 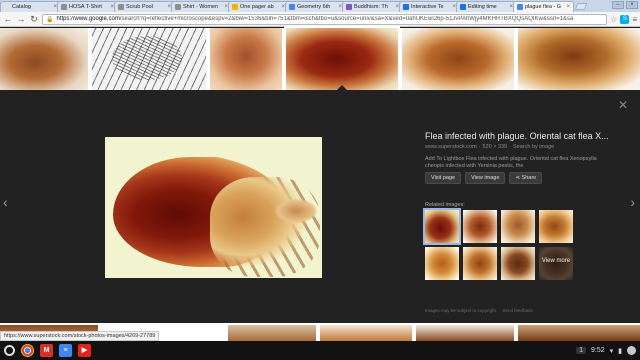 What do you see at coordinates (632, 5) in the screenshot?
I see `close-window-icon: ×` at bounding box center [632, 5].